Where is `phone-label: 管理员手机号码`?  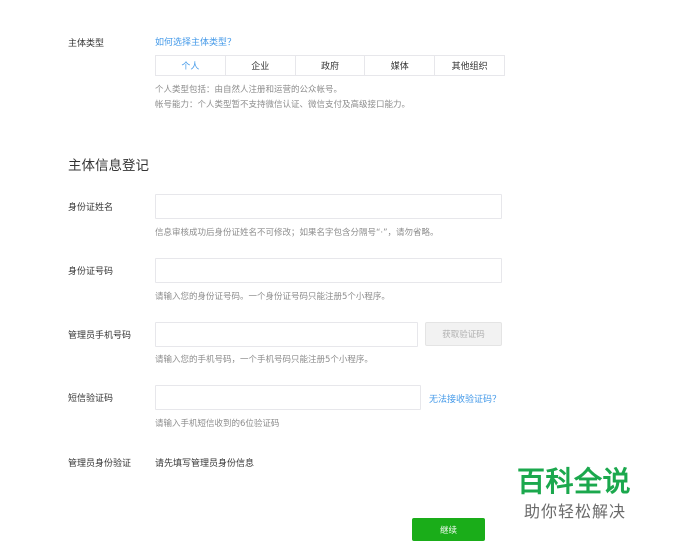
phone-label: 管理员手机号码 is located at coordinates (100, 336).